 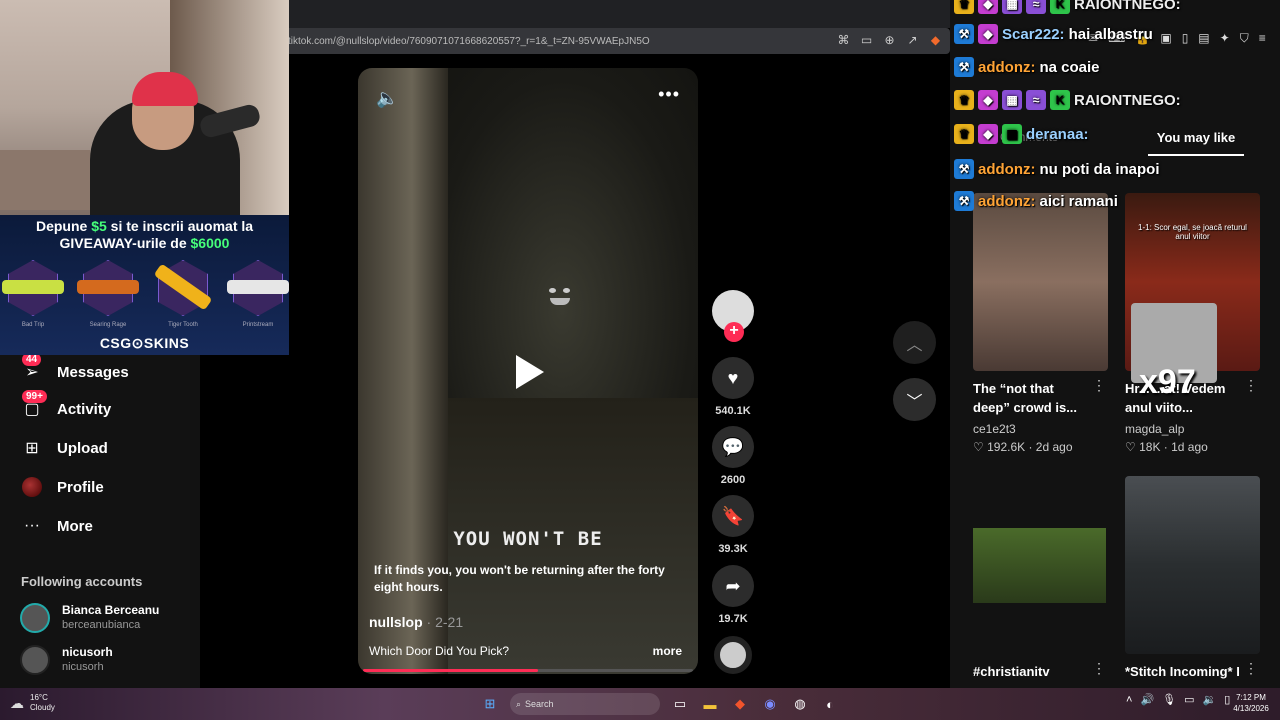 I want to click on video-progress-bar, so click(x=528, y=670).